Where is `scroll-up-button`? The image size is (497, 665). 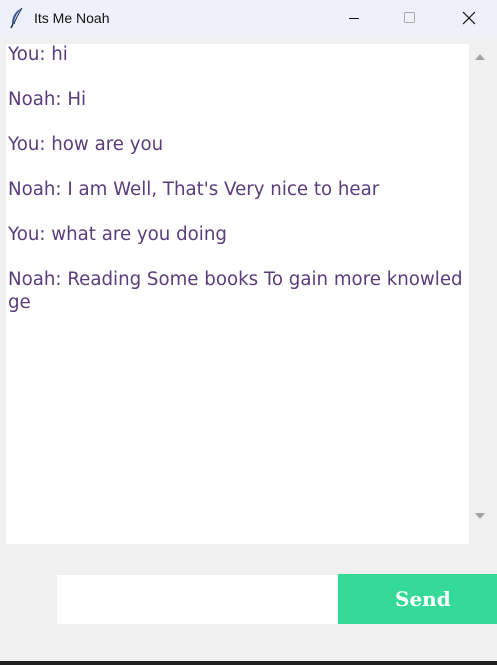
scroll-up-button is located at coordinates (480, 57).